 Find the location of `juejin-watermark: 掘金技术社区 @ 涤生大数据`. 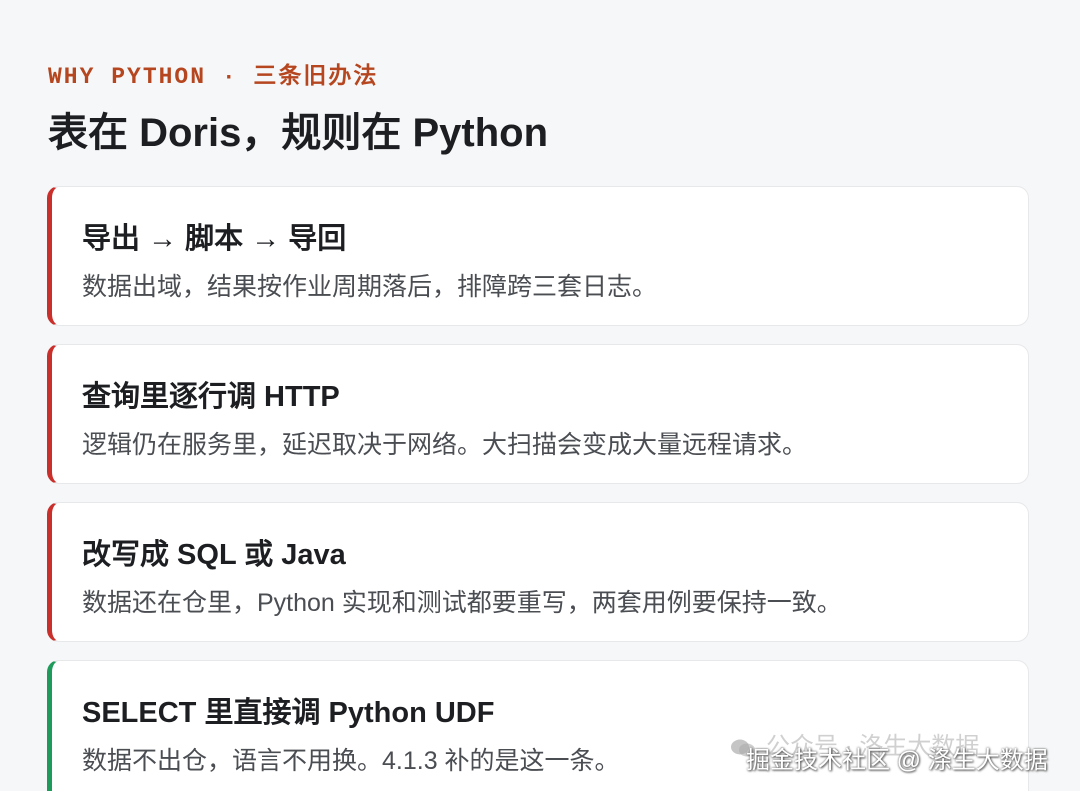

juejin-watermark: 掘金技术社区 @ 涤生大数据 is located at coordinates (897, 760).